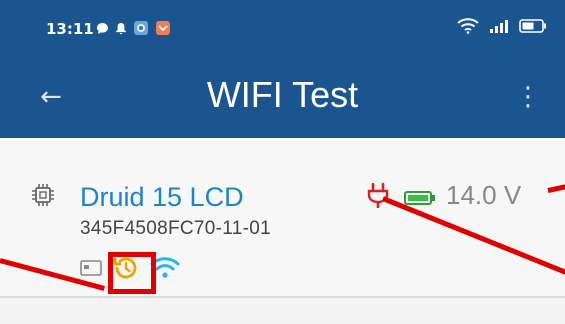 Image resolution: width=565 pixels, height=324 pixels. Describe the element at coordinates (141, 28) in the screenshot. I see `app-icon` at that location.